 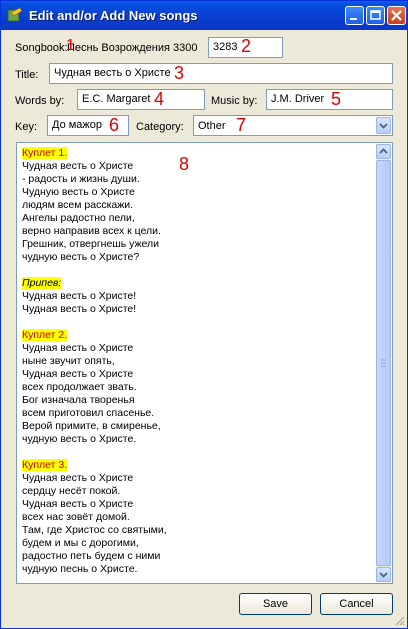 I want to click on annotation-2: 2, so click(x=246, y=46).